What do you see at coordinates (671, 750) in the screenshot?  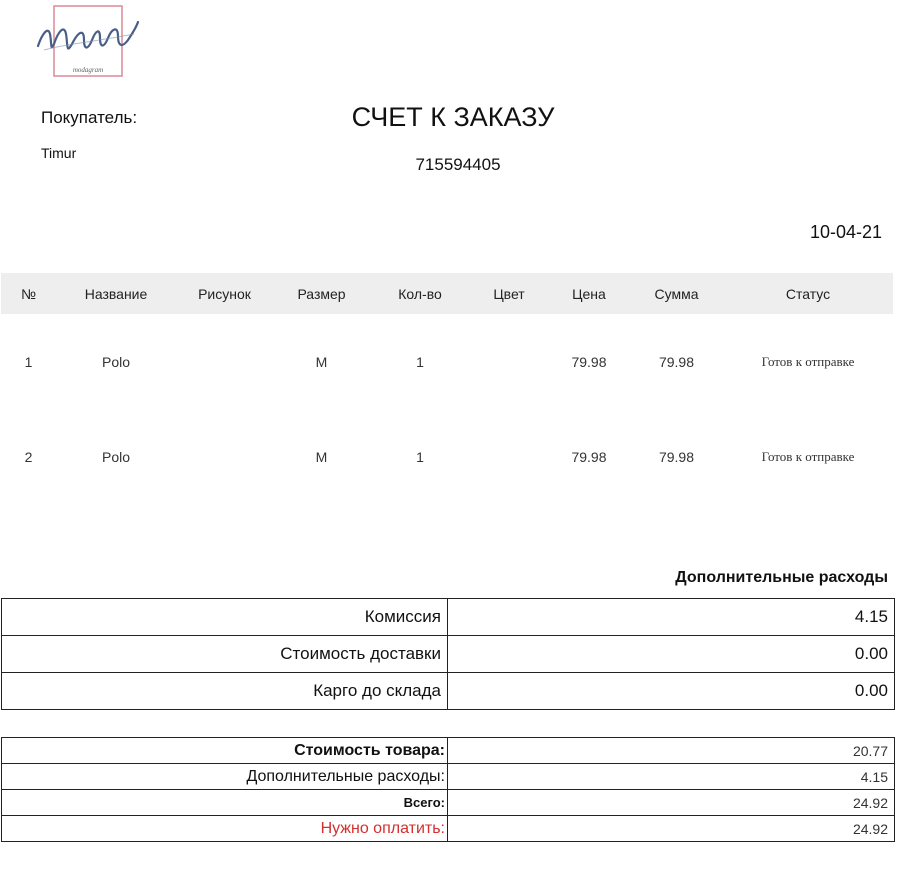 I see `goods-cost-value: 20.77` at bounding box center [671, 750].